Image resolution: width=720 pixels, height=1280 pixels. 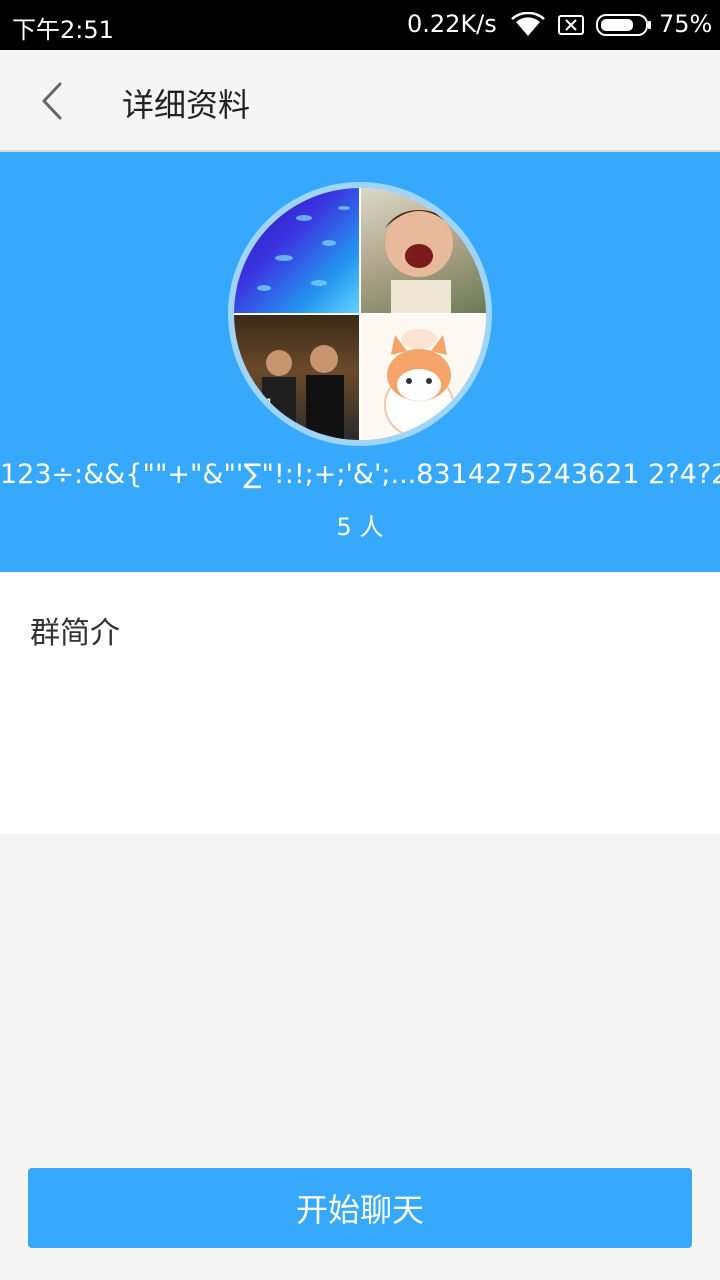 What do you see at coordinates (419, 383) in the screenshot?
I see `cartoon-cat-shape` at bounding box center [419, 383].